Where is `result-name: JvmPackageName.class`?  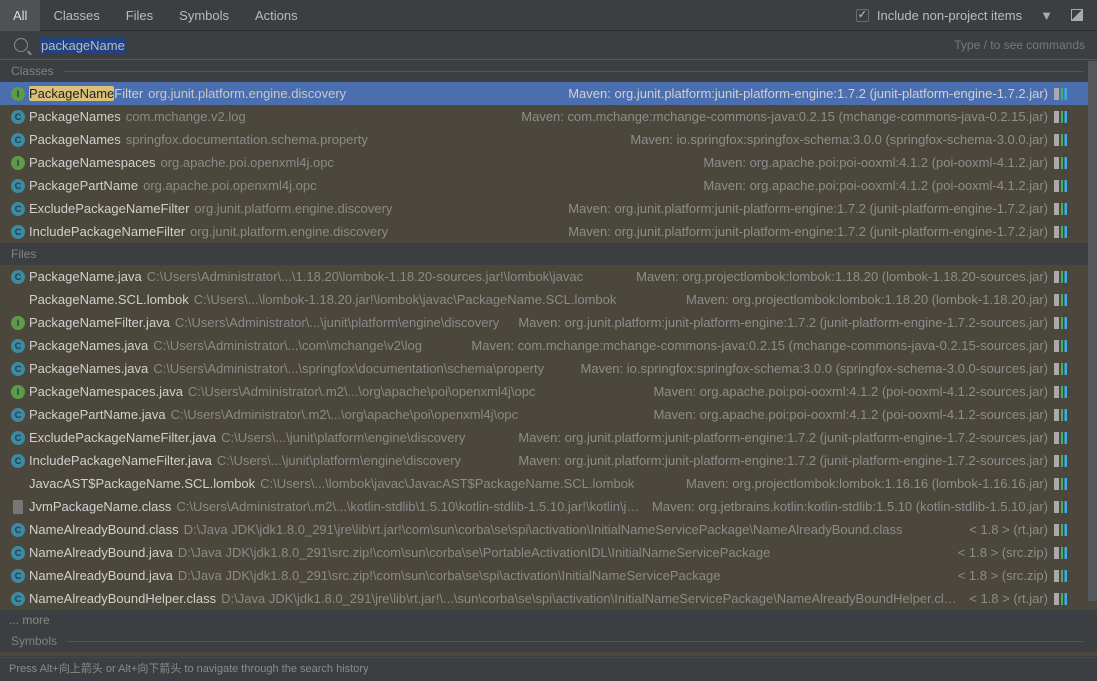 result-name: JvmPackageName.class is located at coordinates (100, 506).